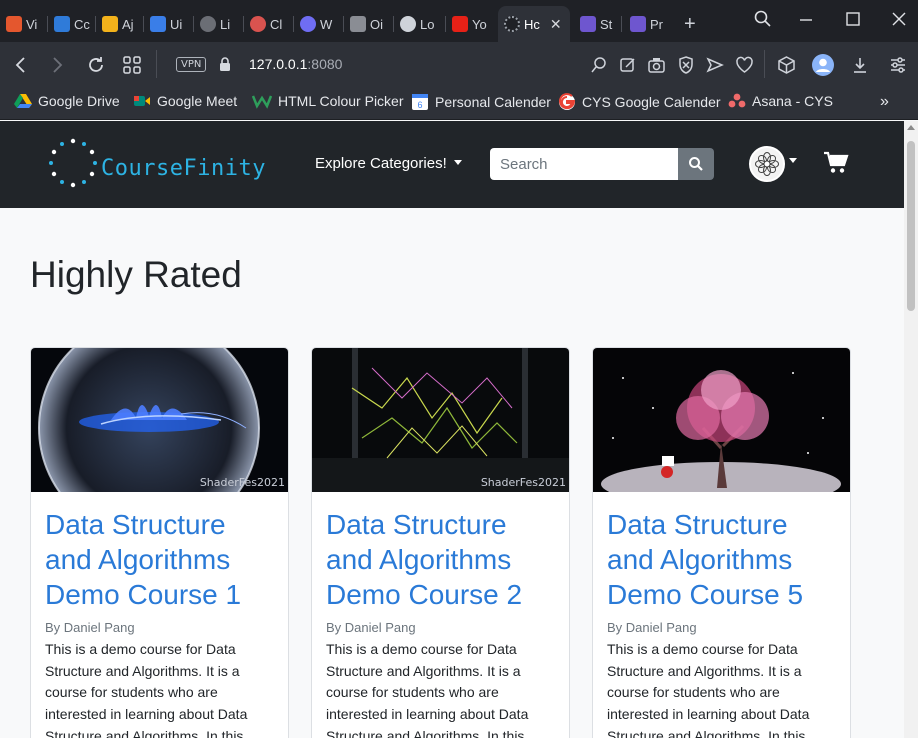 The width and height of the screenshot is (918, 738). I want to click on user-avatar, so click(767, 164).